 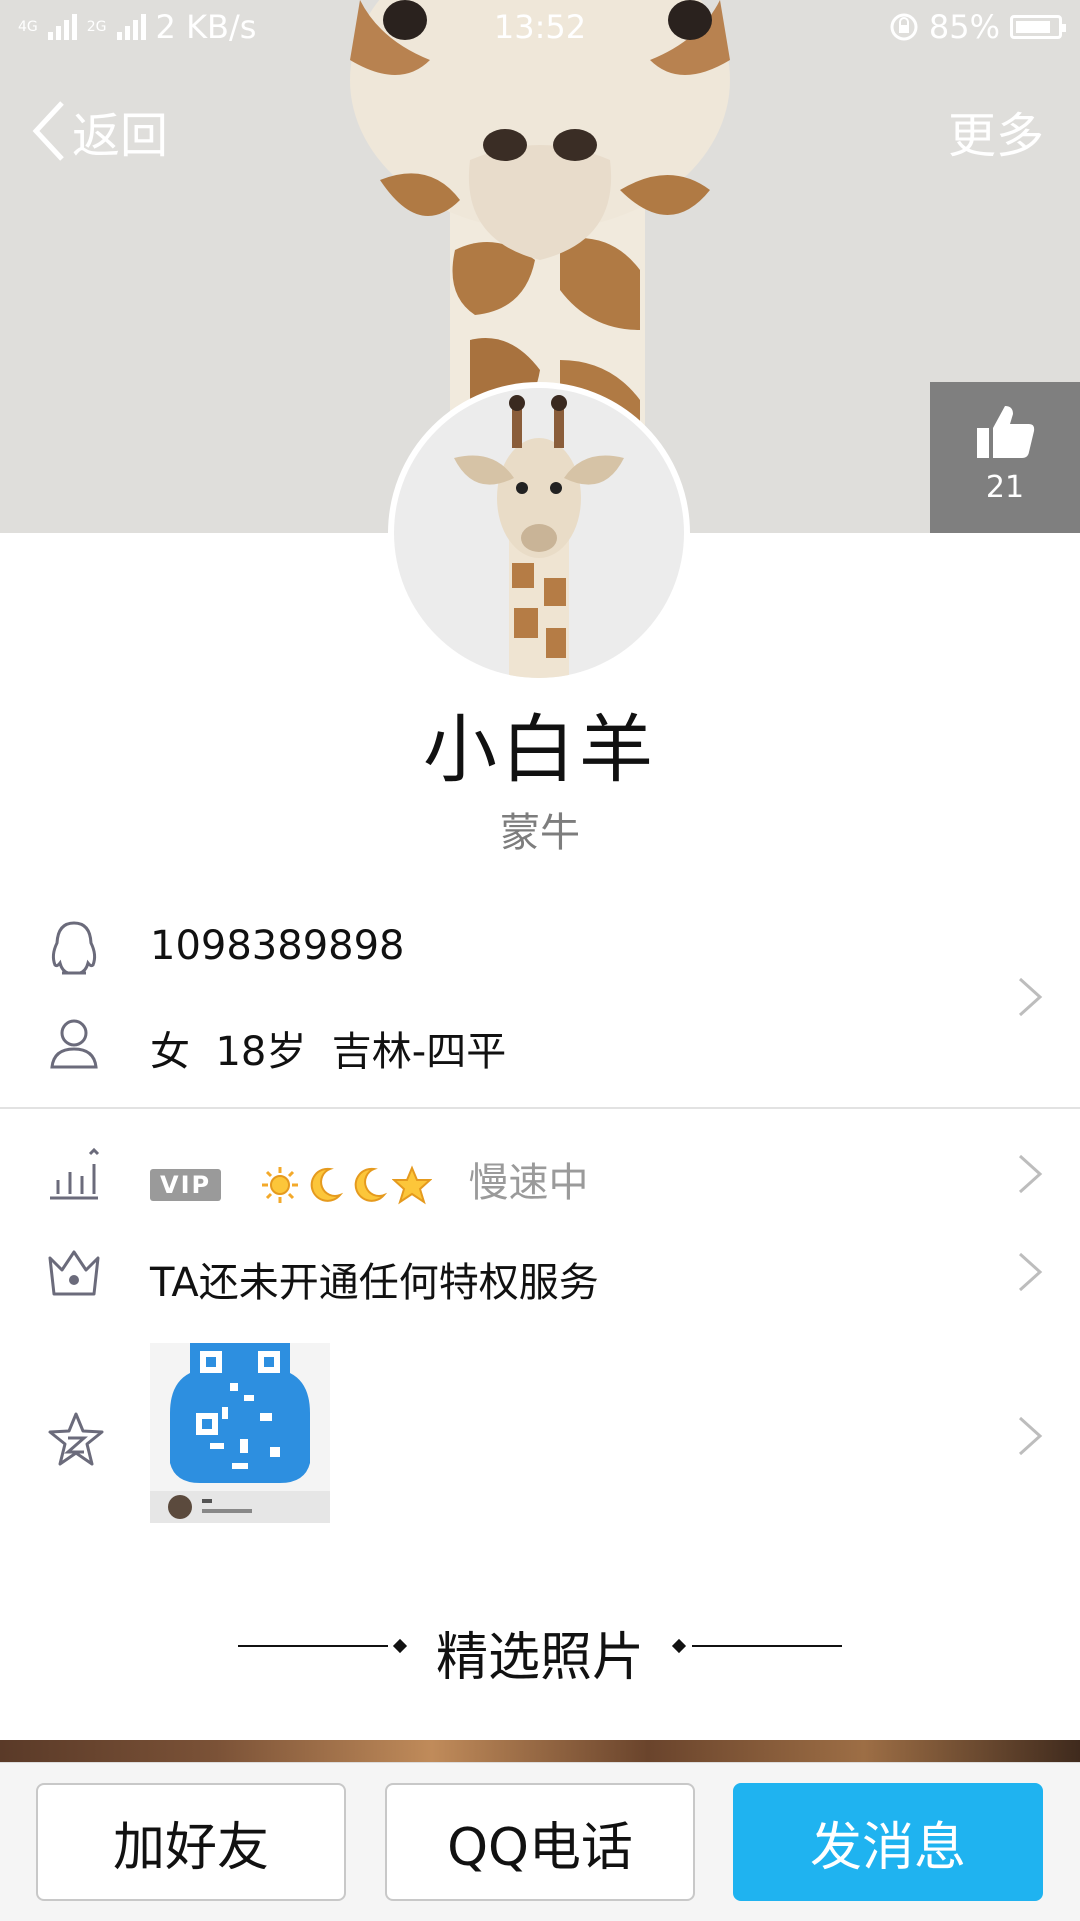 I want to click on add-friend-button: 加好友, so click(x=191, y=1842).